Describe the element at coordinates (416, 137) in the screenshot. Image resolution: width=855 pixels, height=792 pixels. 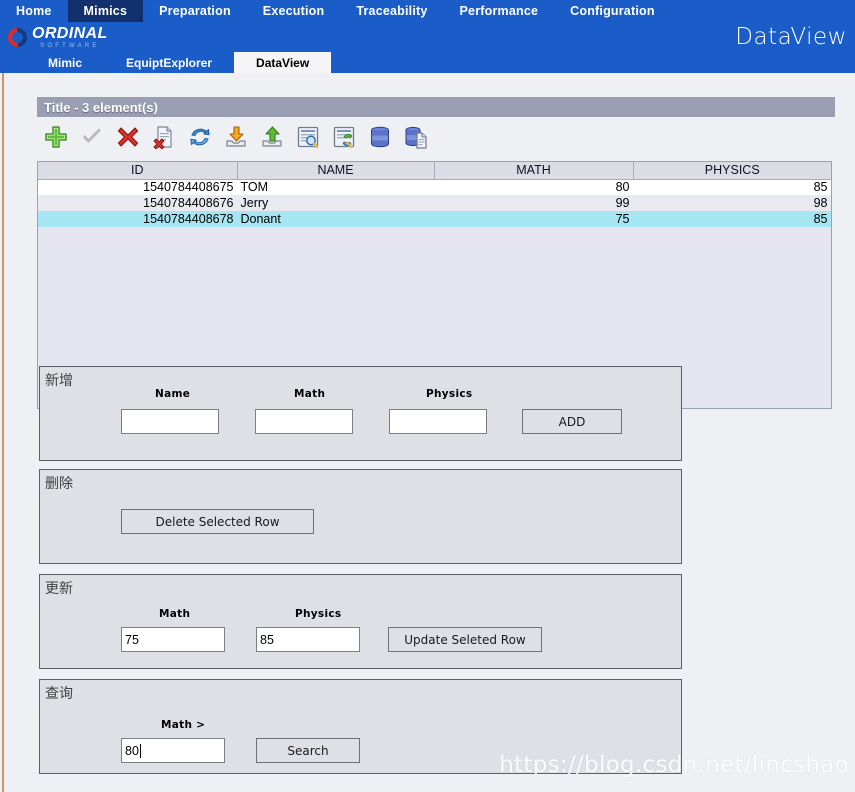
I see `database-document-icon` at that location.